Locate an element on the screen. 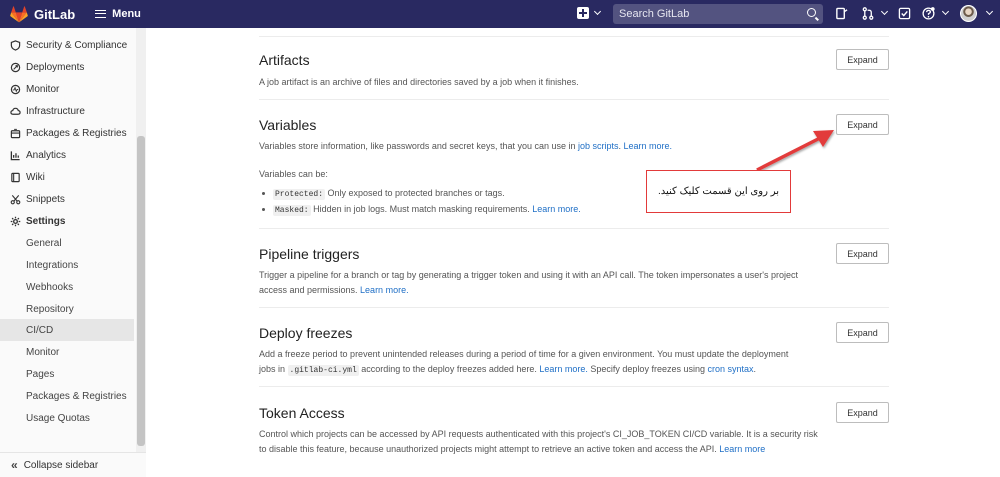 This screenshot has height=477, width=1000. sidebar-item-label: Deployments is located at coordinates (55, 67).